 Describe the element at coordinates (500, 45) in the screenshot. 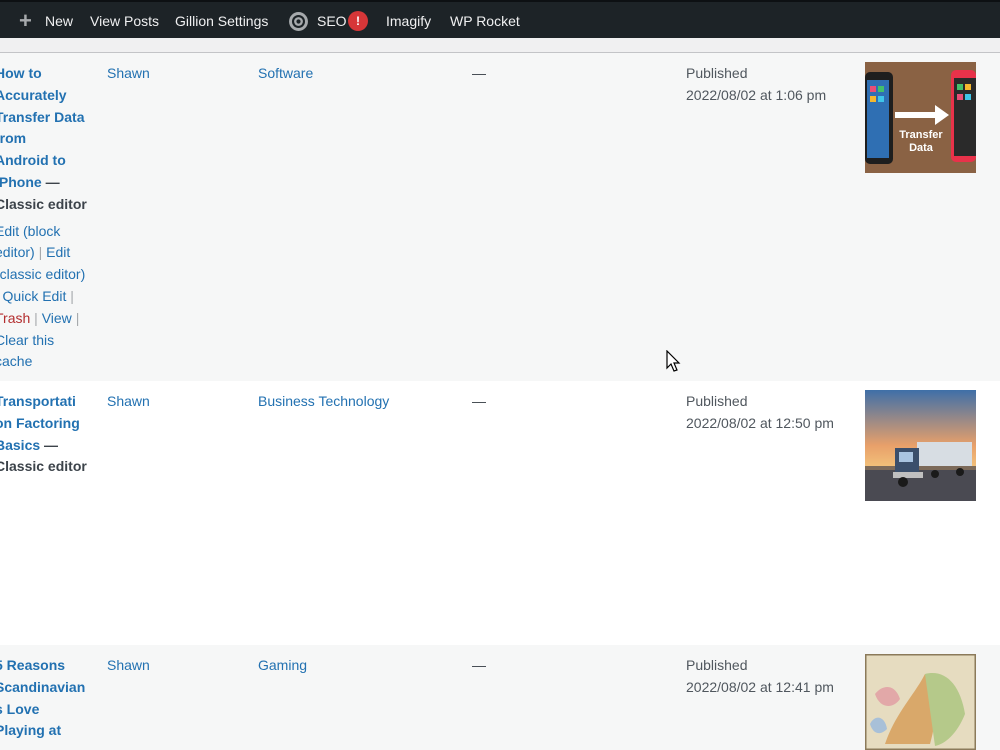

I see `table-header-divider` at that location.